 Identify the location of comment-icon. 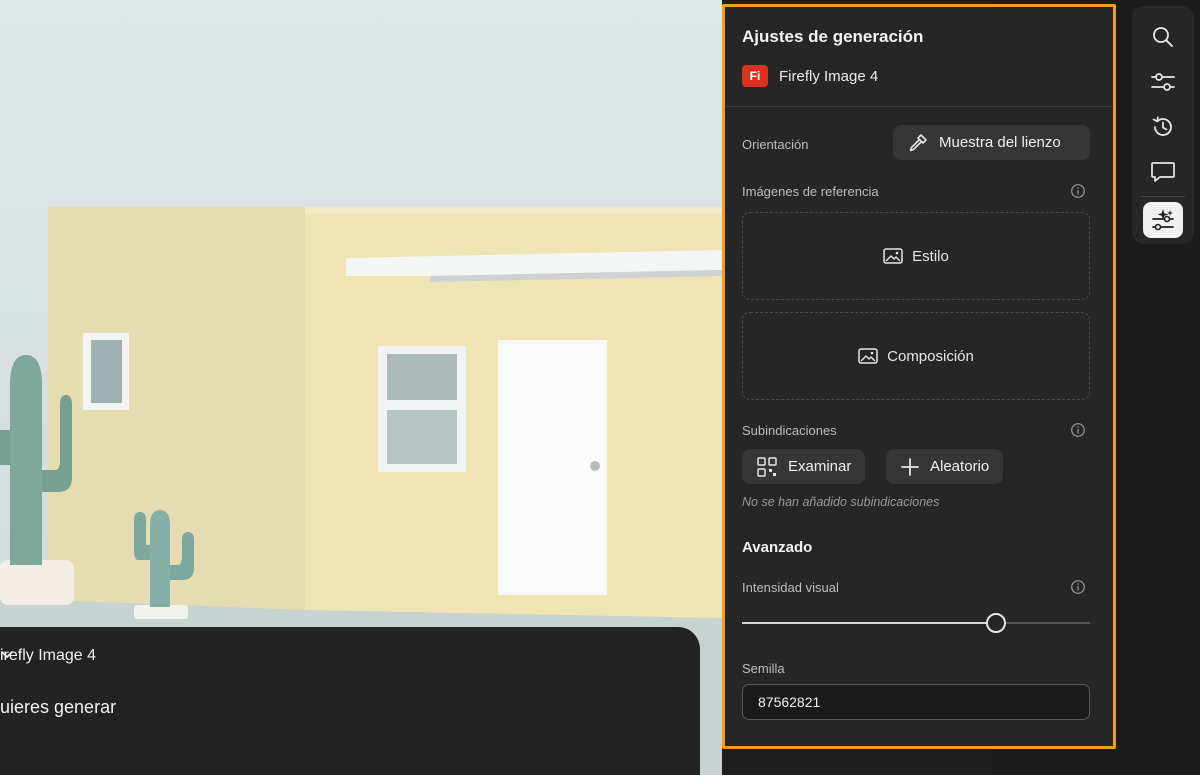
(1163, 172).